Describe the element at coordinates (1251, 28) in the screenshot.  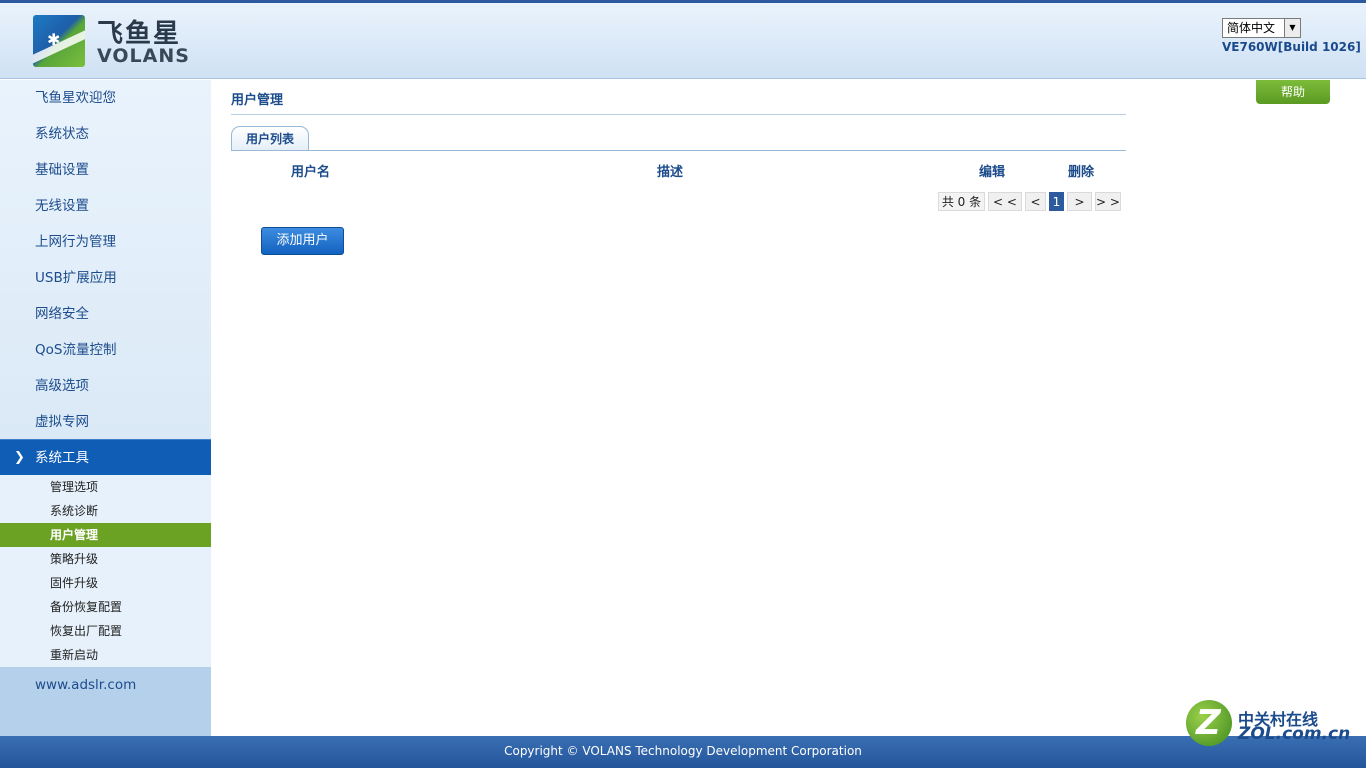
I see `language-select-value: 简体中文` at that location.